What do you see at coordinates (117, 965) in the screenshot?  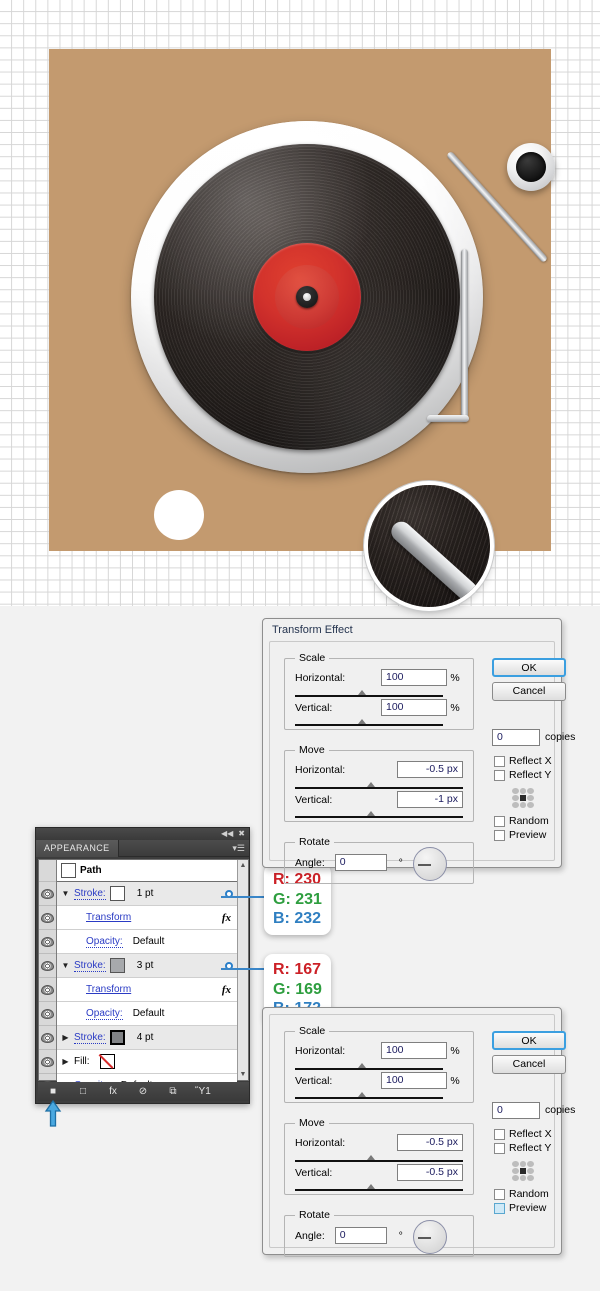 I see `stroke-2-color-swatch` at bounding box center [117, 965].